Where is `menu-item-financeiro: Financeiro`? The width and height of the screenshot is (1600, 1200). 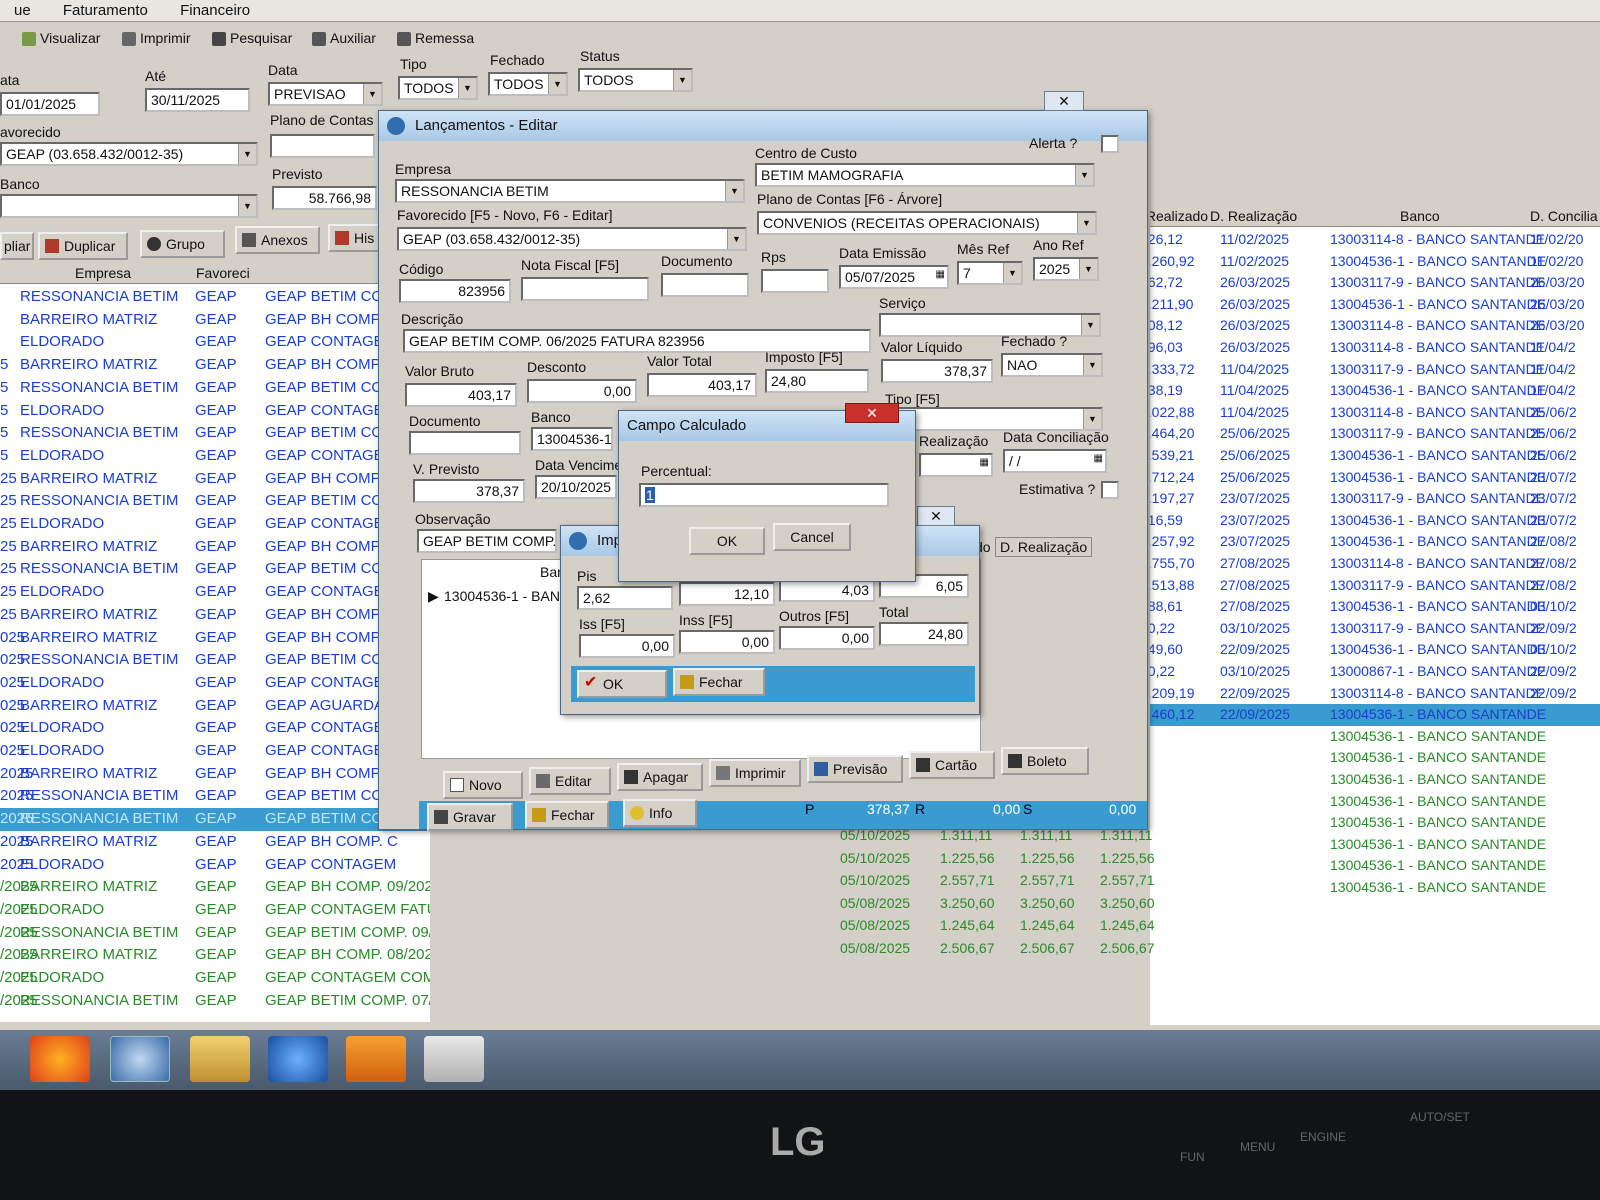
menu-item-financeiro: Financeiro is located at coordinates (215, 10).